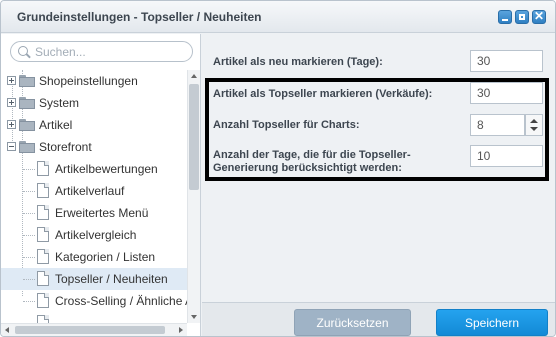 The height and width of the screenshot is (337, 556). I want to click on tree-item-label: Artikelbewertungen, so click(106, 169).